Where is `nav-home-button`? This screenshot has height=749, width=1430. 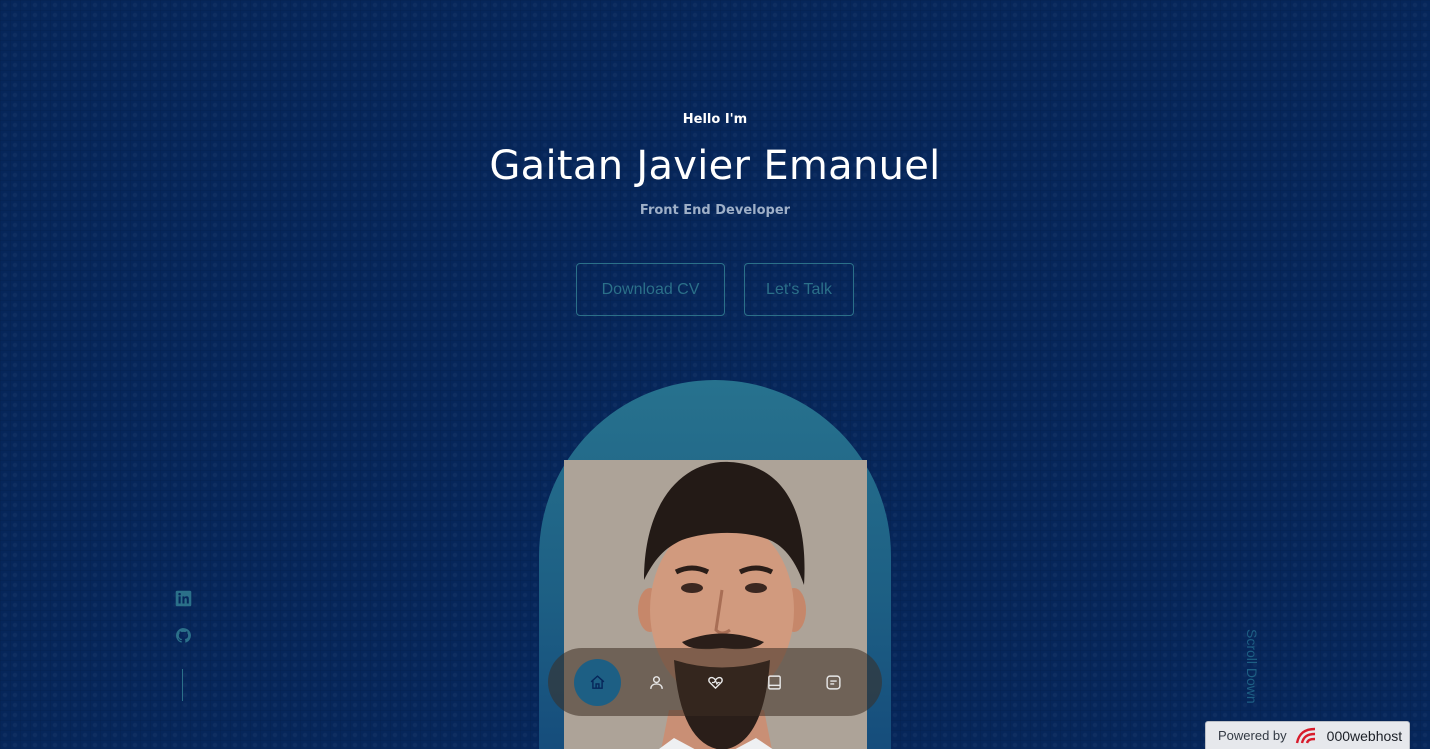 nav-home-button is located at coordinates (597, 682).